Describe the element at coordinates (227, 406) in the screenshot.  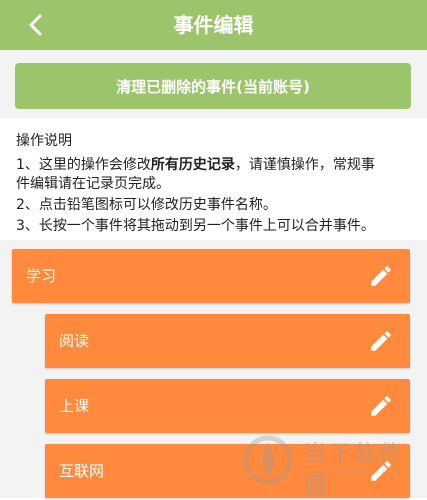
I see `event-item-class: 上课` at that location.